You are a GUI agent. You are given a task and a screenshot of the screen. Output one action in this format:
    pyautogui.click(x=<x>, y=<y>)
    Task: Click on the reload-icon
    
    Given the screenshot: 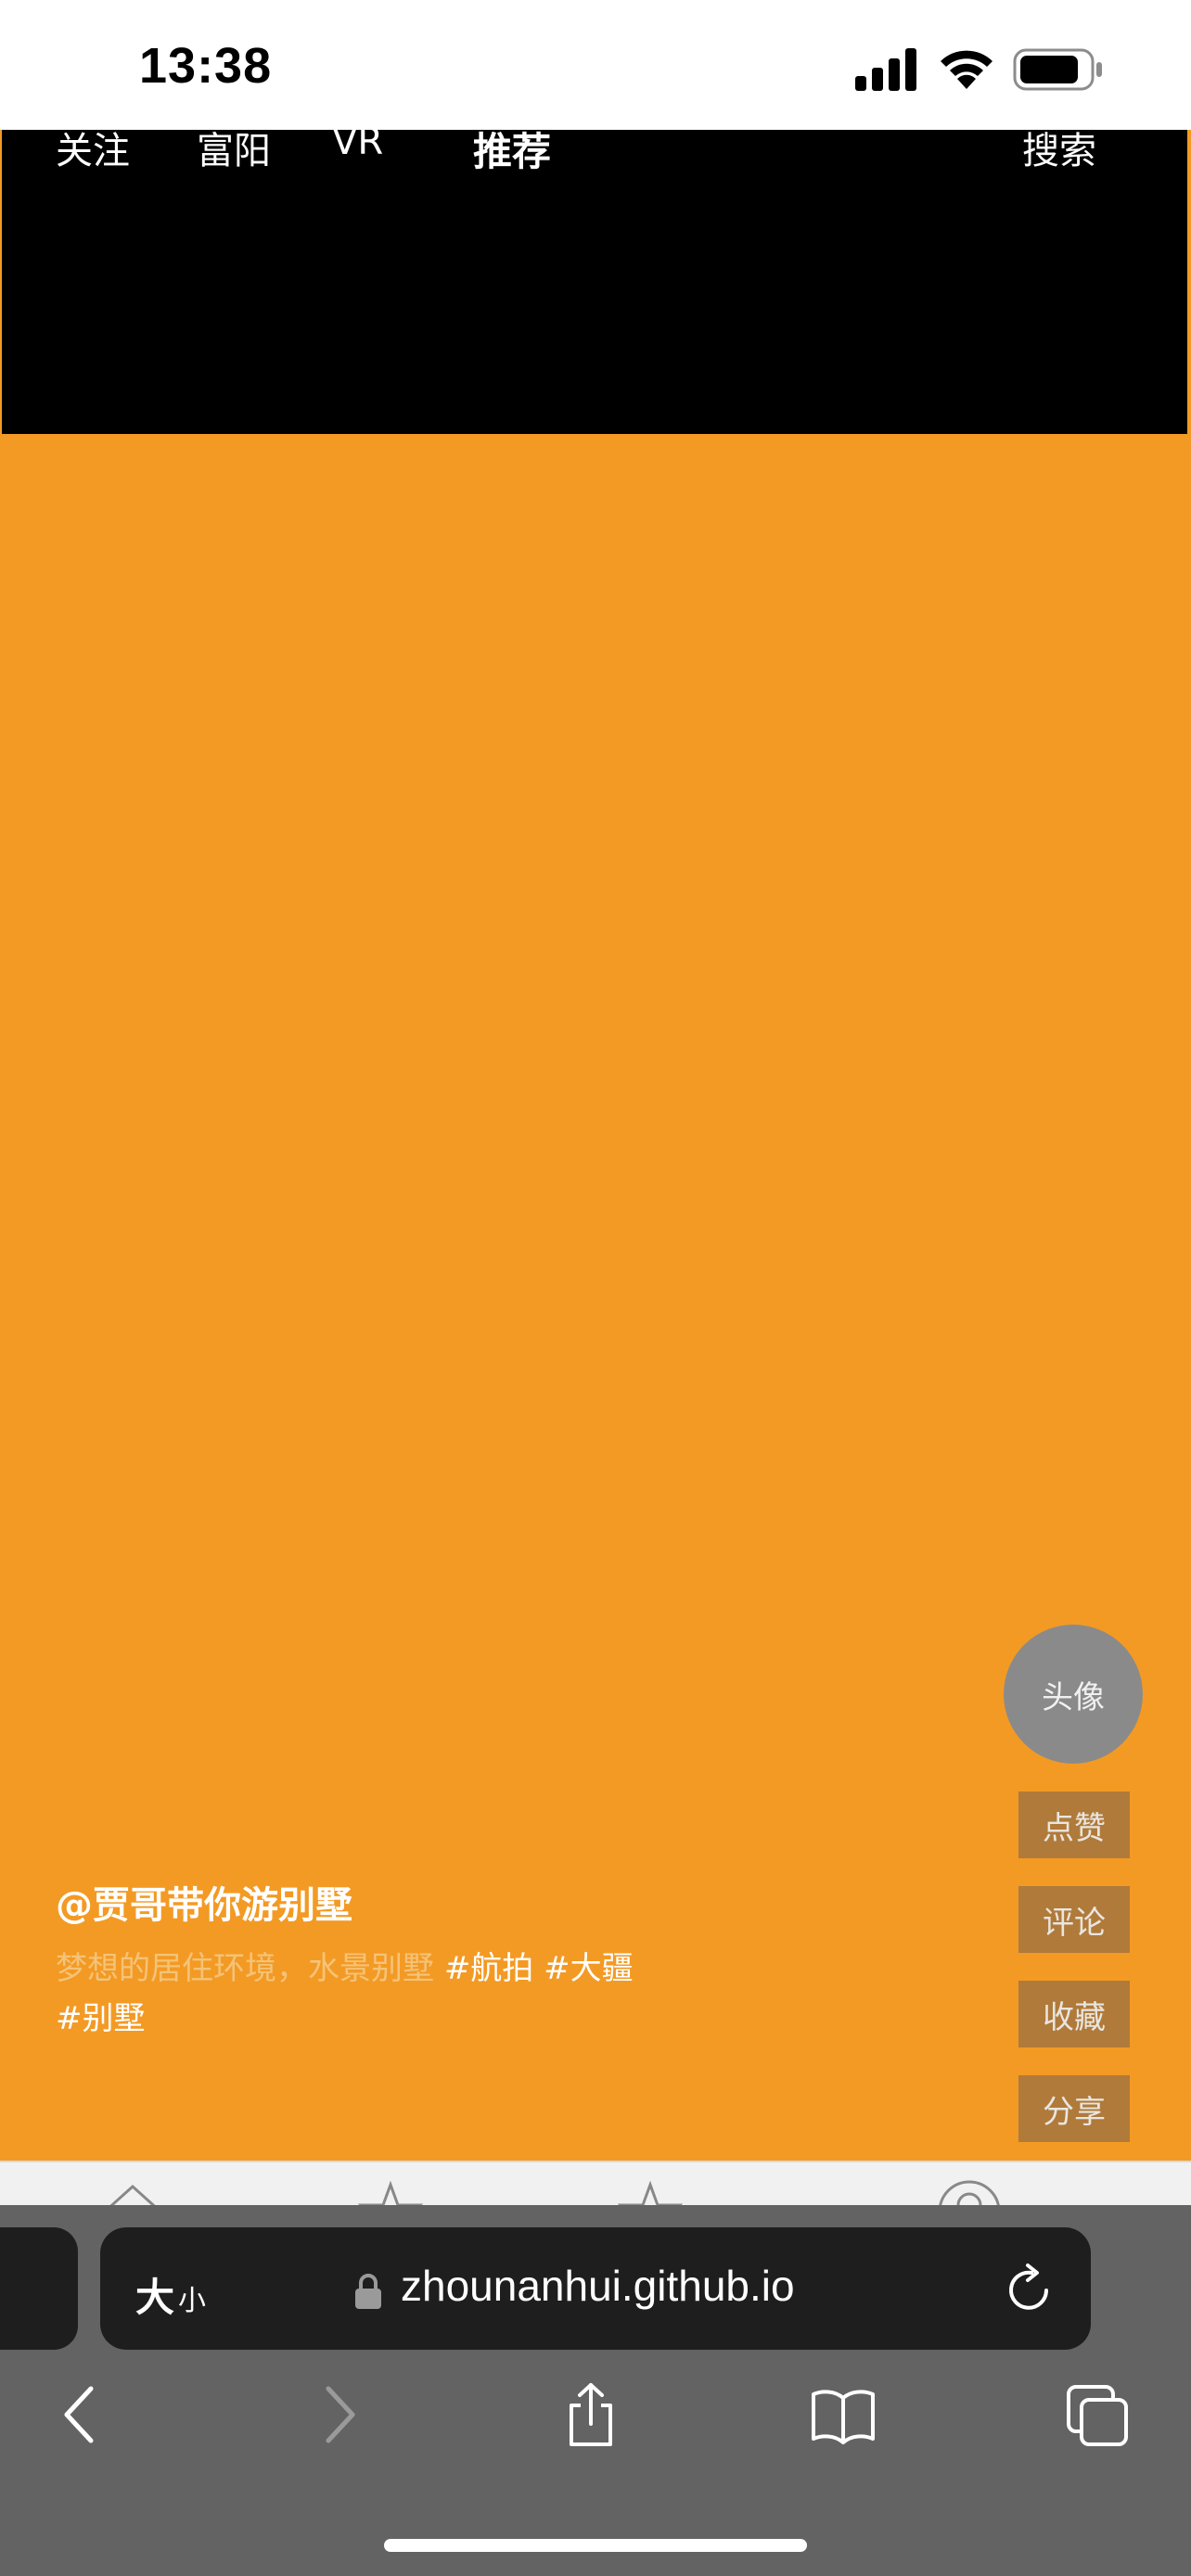 What is the action you would take?
    pyautogui.click(x=1030, y=2289)
    